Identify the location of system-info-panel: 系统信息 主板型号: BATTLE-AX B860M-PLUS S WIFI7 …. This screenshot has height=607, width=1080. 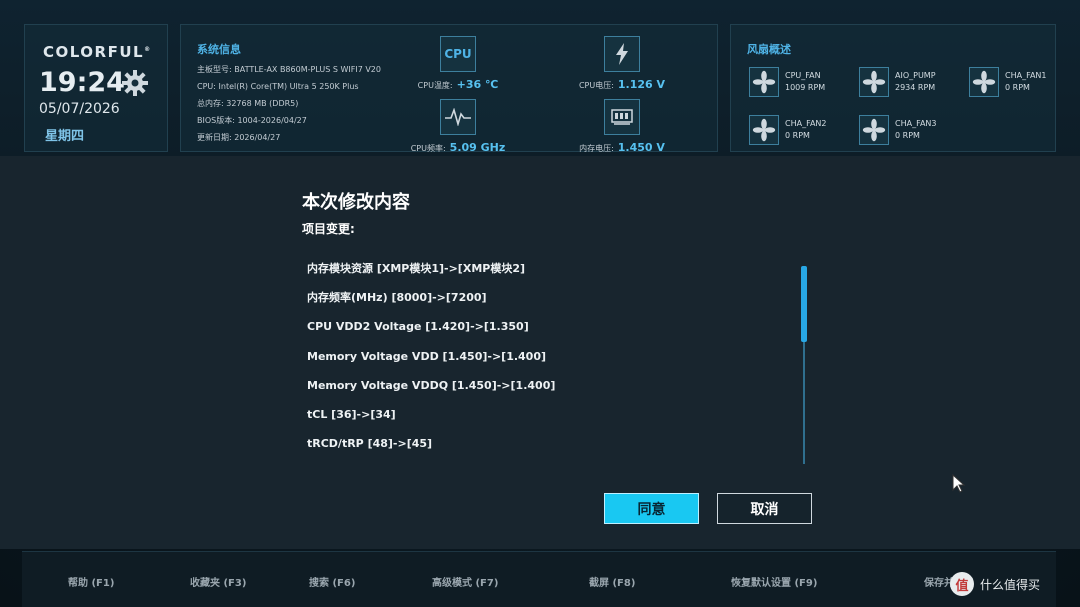
(449, 89).